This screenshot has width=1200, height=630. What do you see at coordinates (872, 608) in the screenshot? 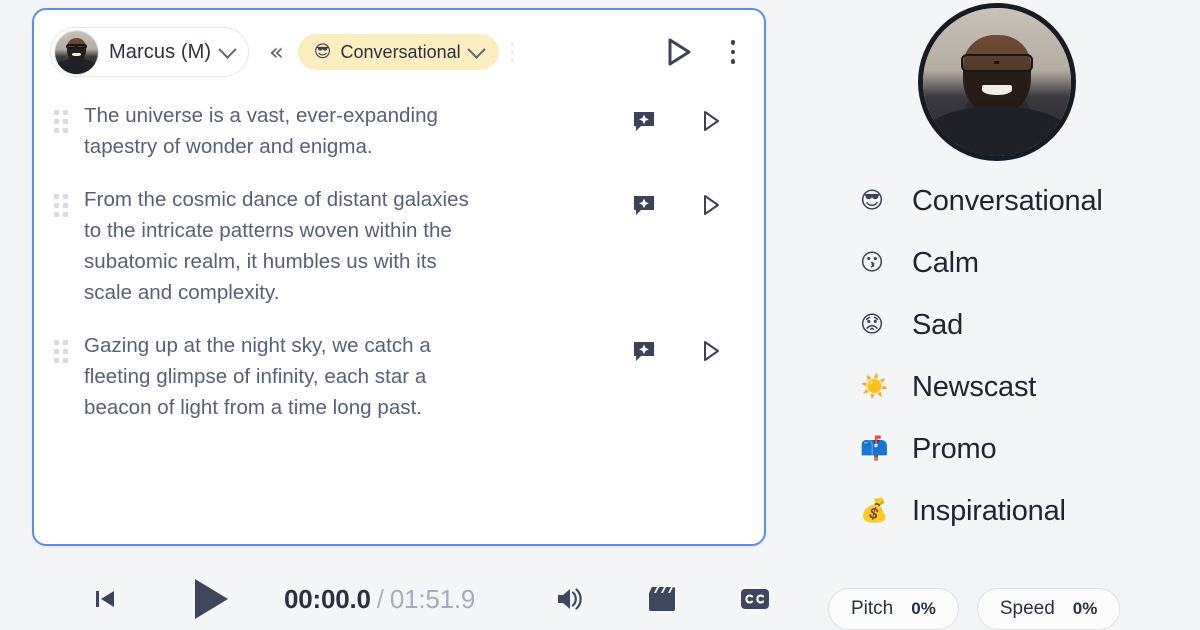
I see `pitch-label: Pitch` at bounding box center [872, 608].